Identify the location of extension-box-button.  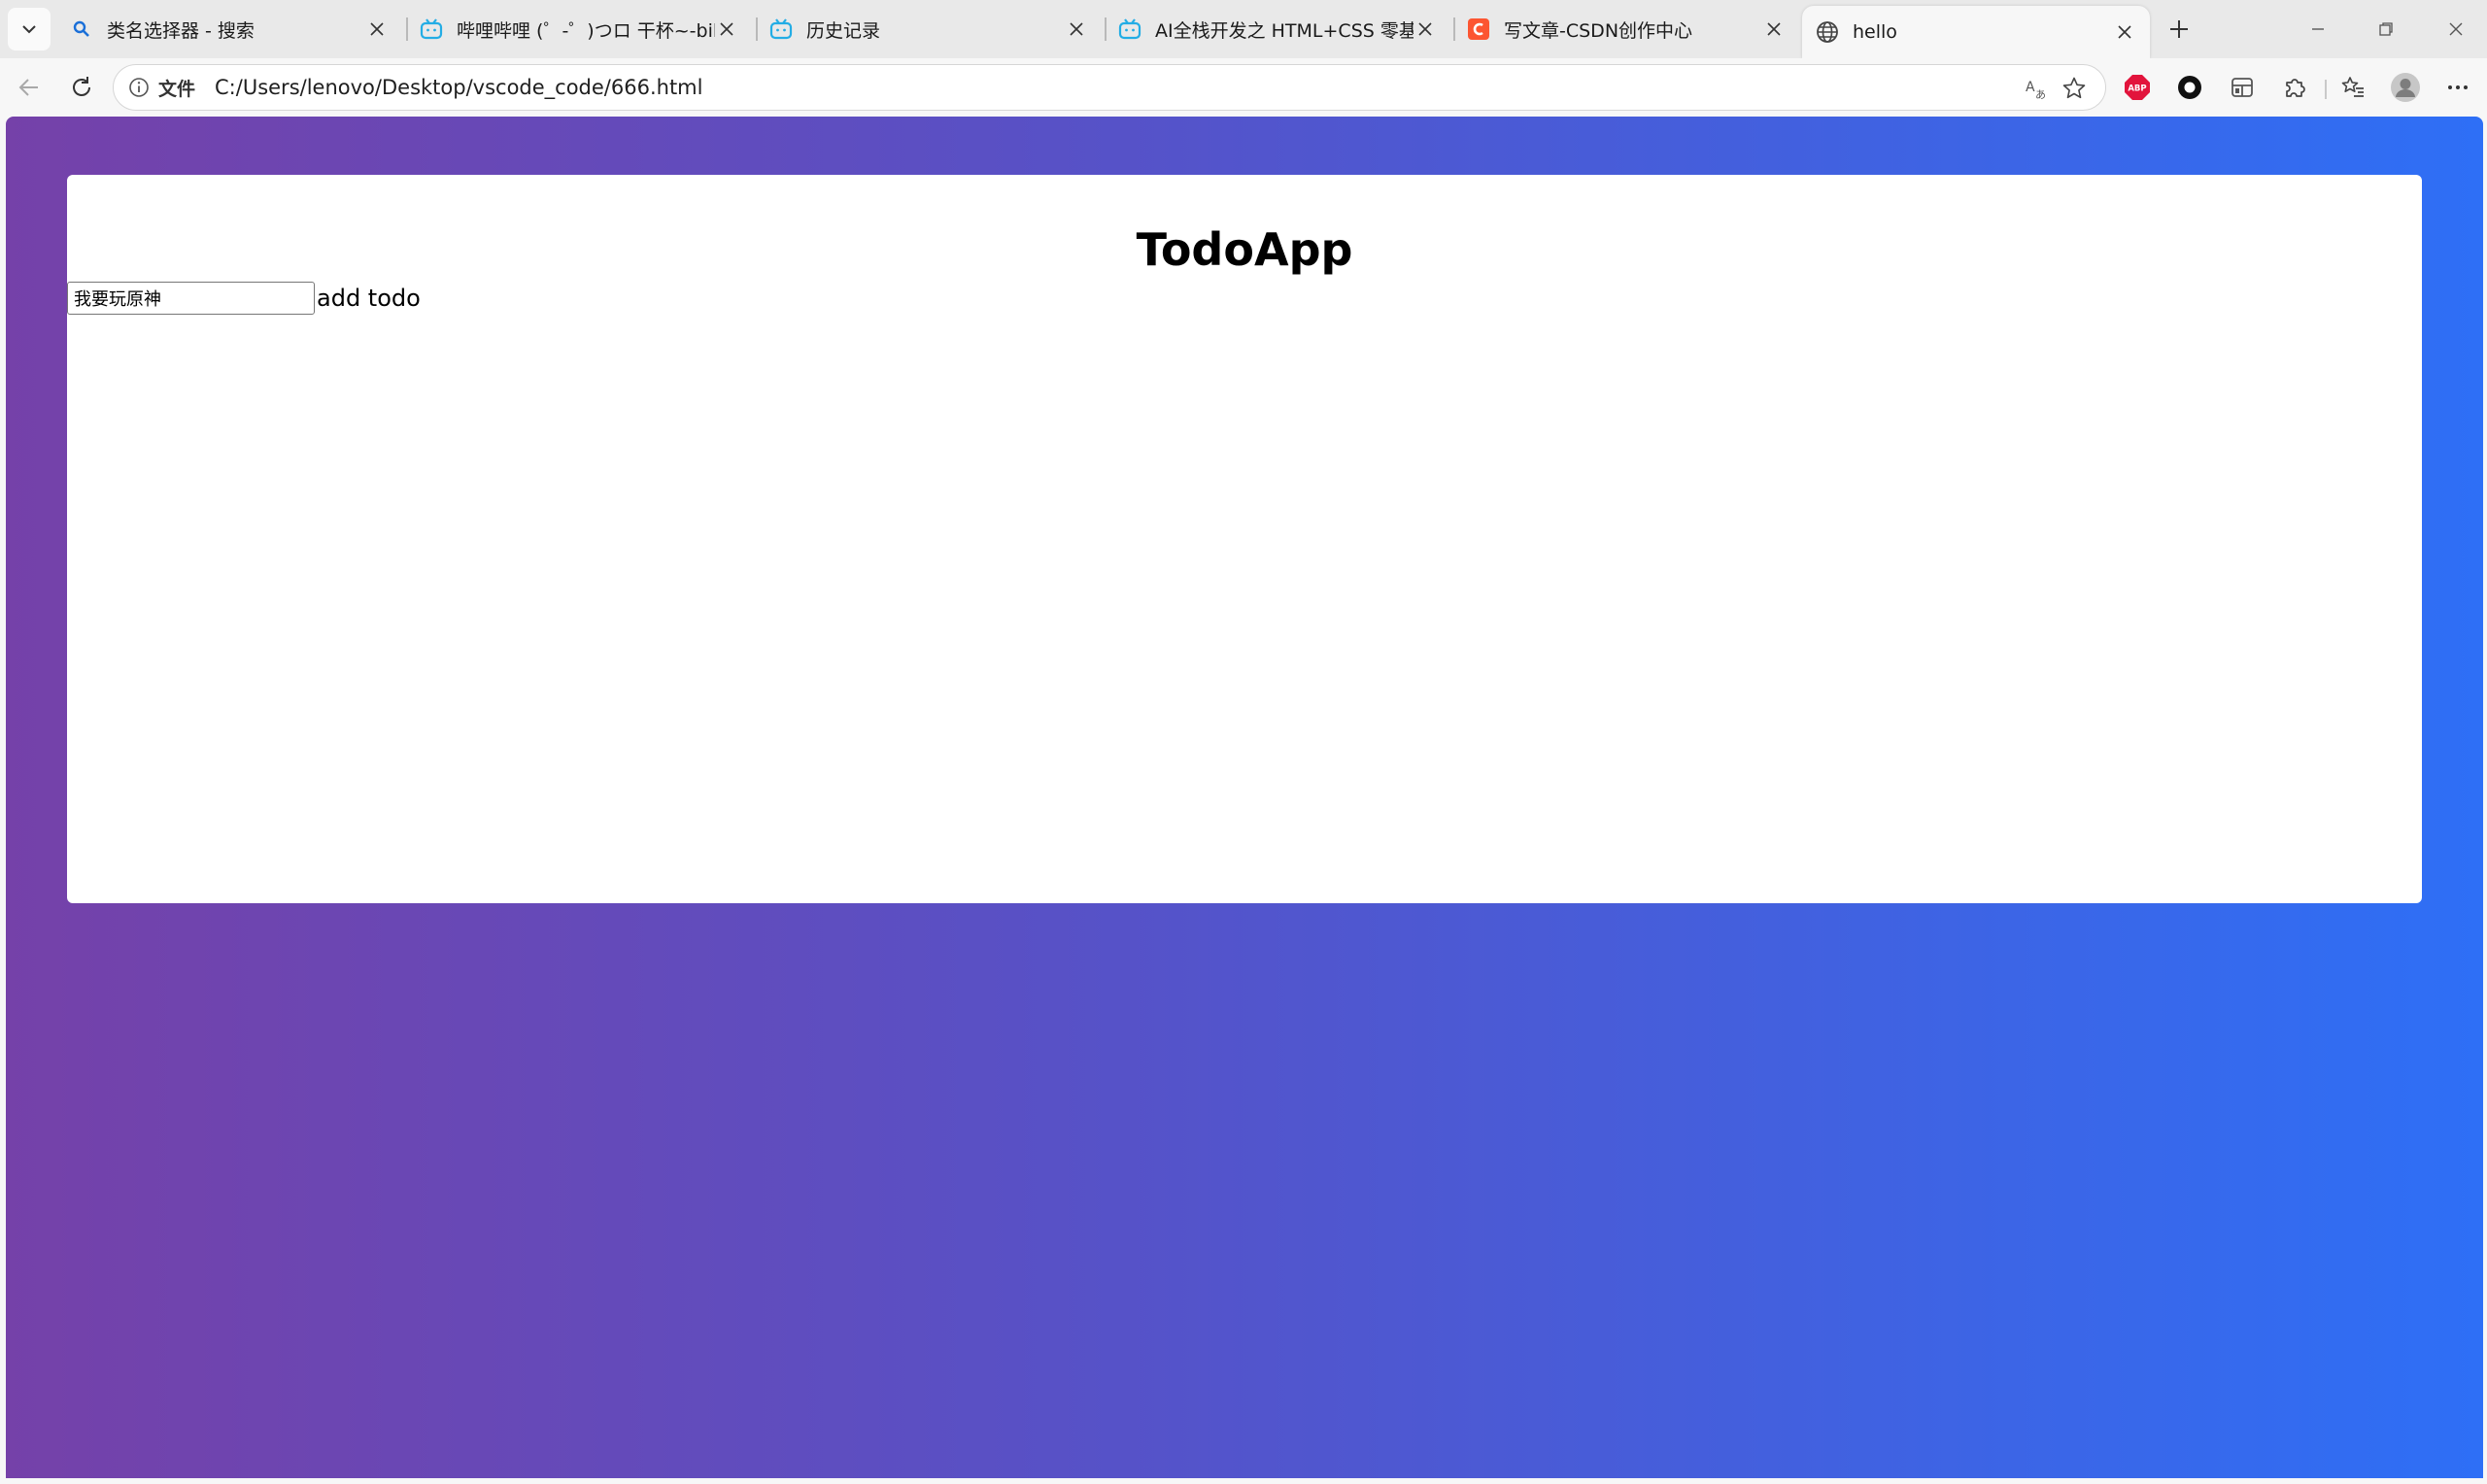
(2242, 88).